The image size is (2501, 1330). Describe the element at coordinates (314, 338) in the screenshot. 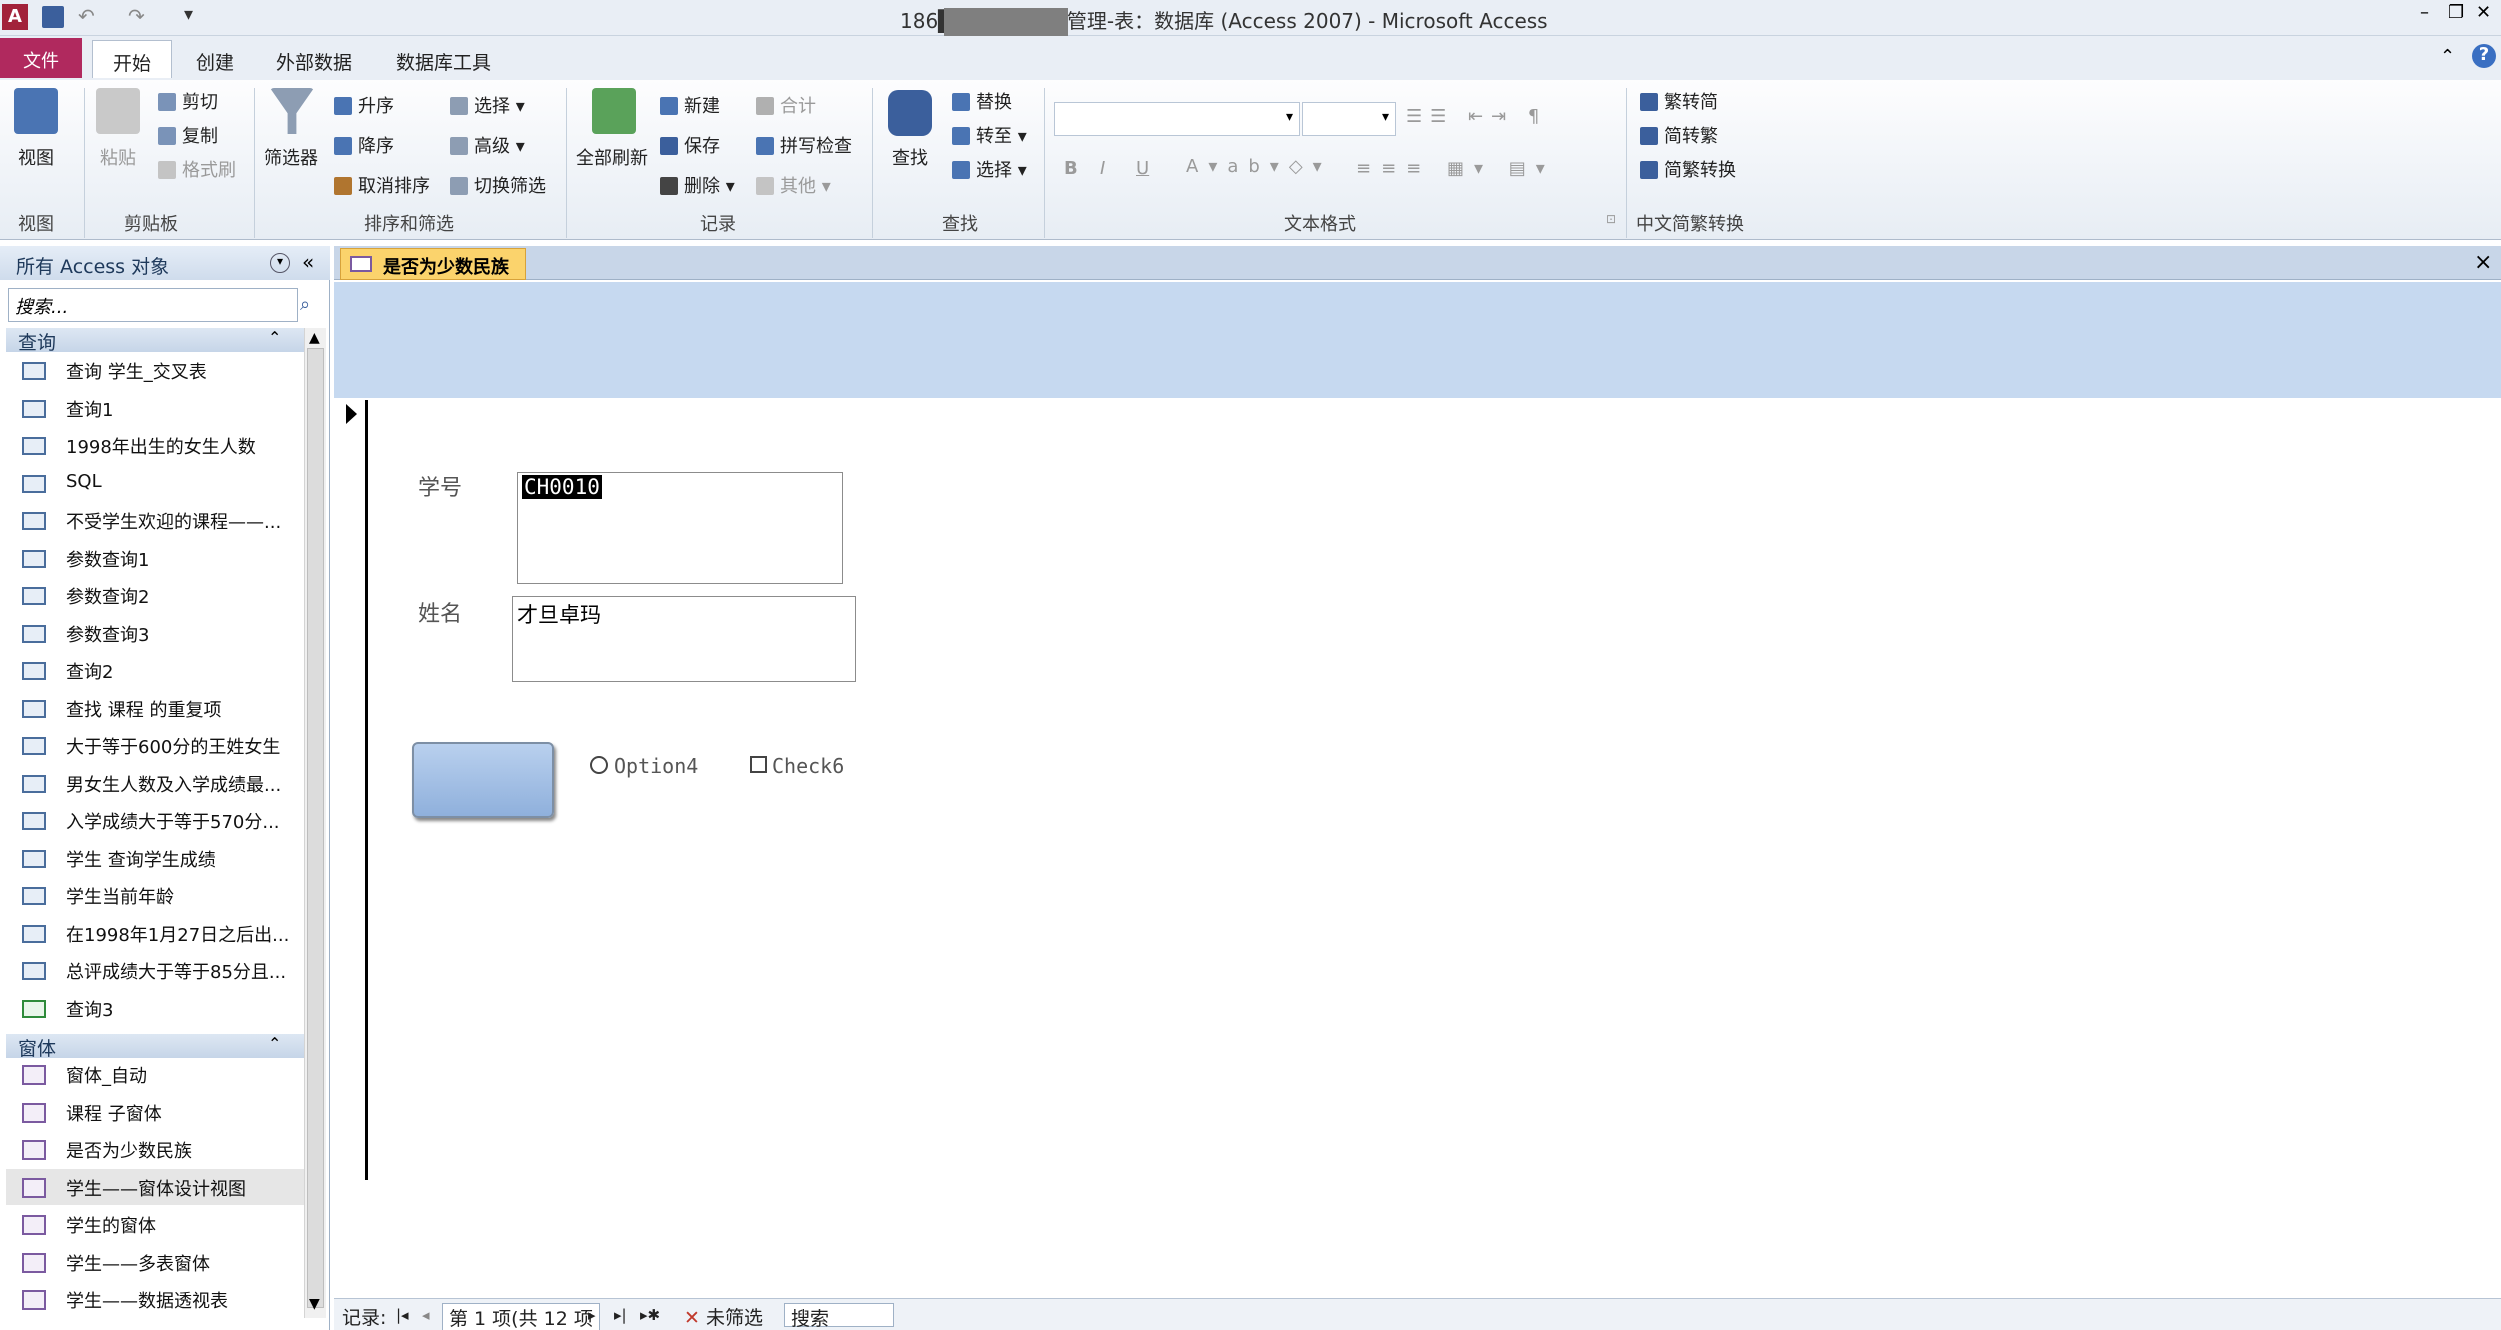

I see `scroll-up-icon: ▲` at that location.